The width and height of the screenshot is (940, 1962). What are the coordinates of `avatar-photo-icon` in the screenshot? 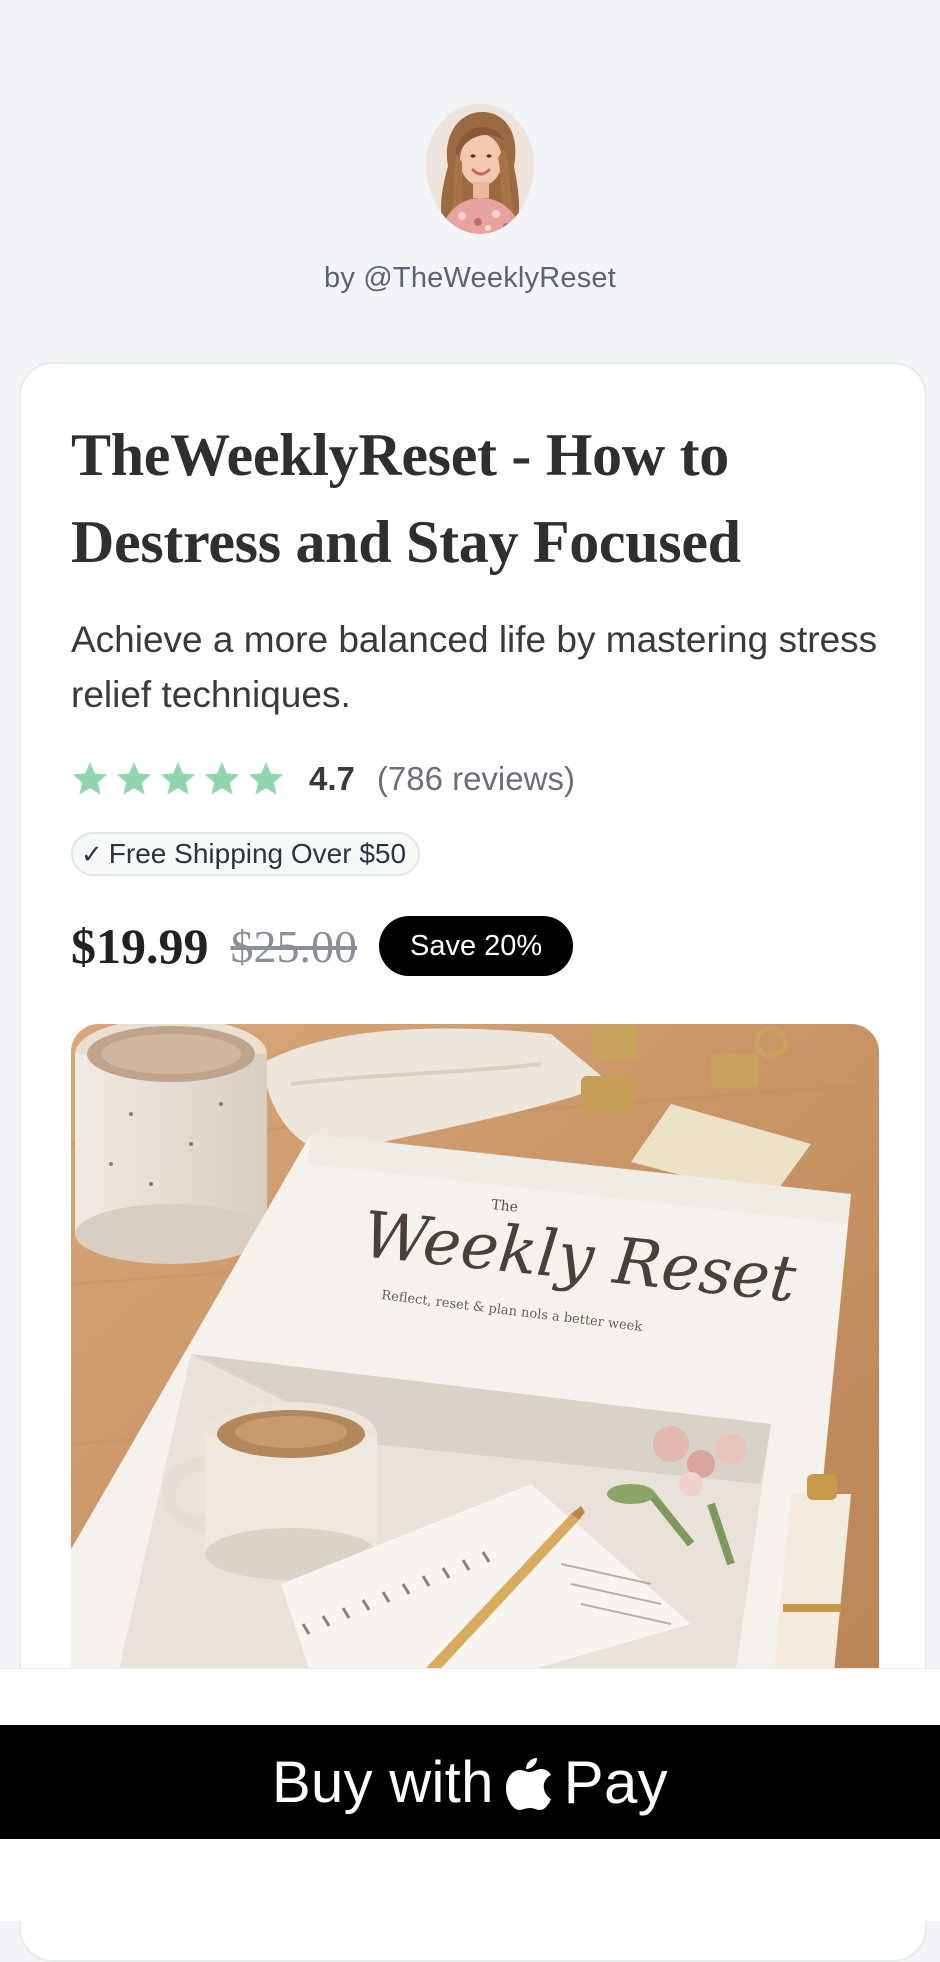 It's located at (480, 169).